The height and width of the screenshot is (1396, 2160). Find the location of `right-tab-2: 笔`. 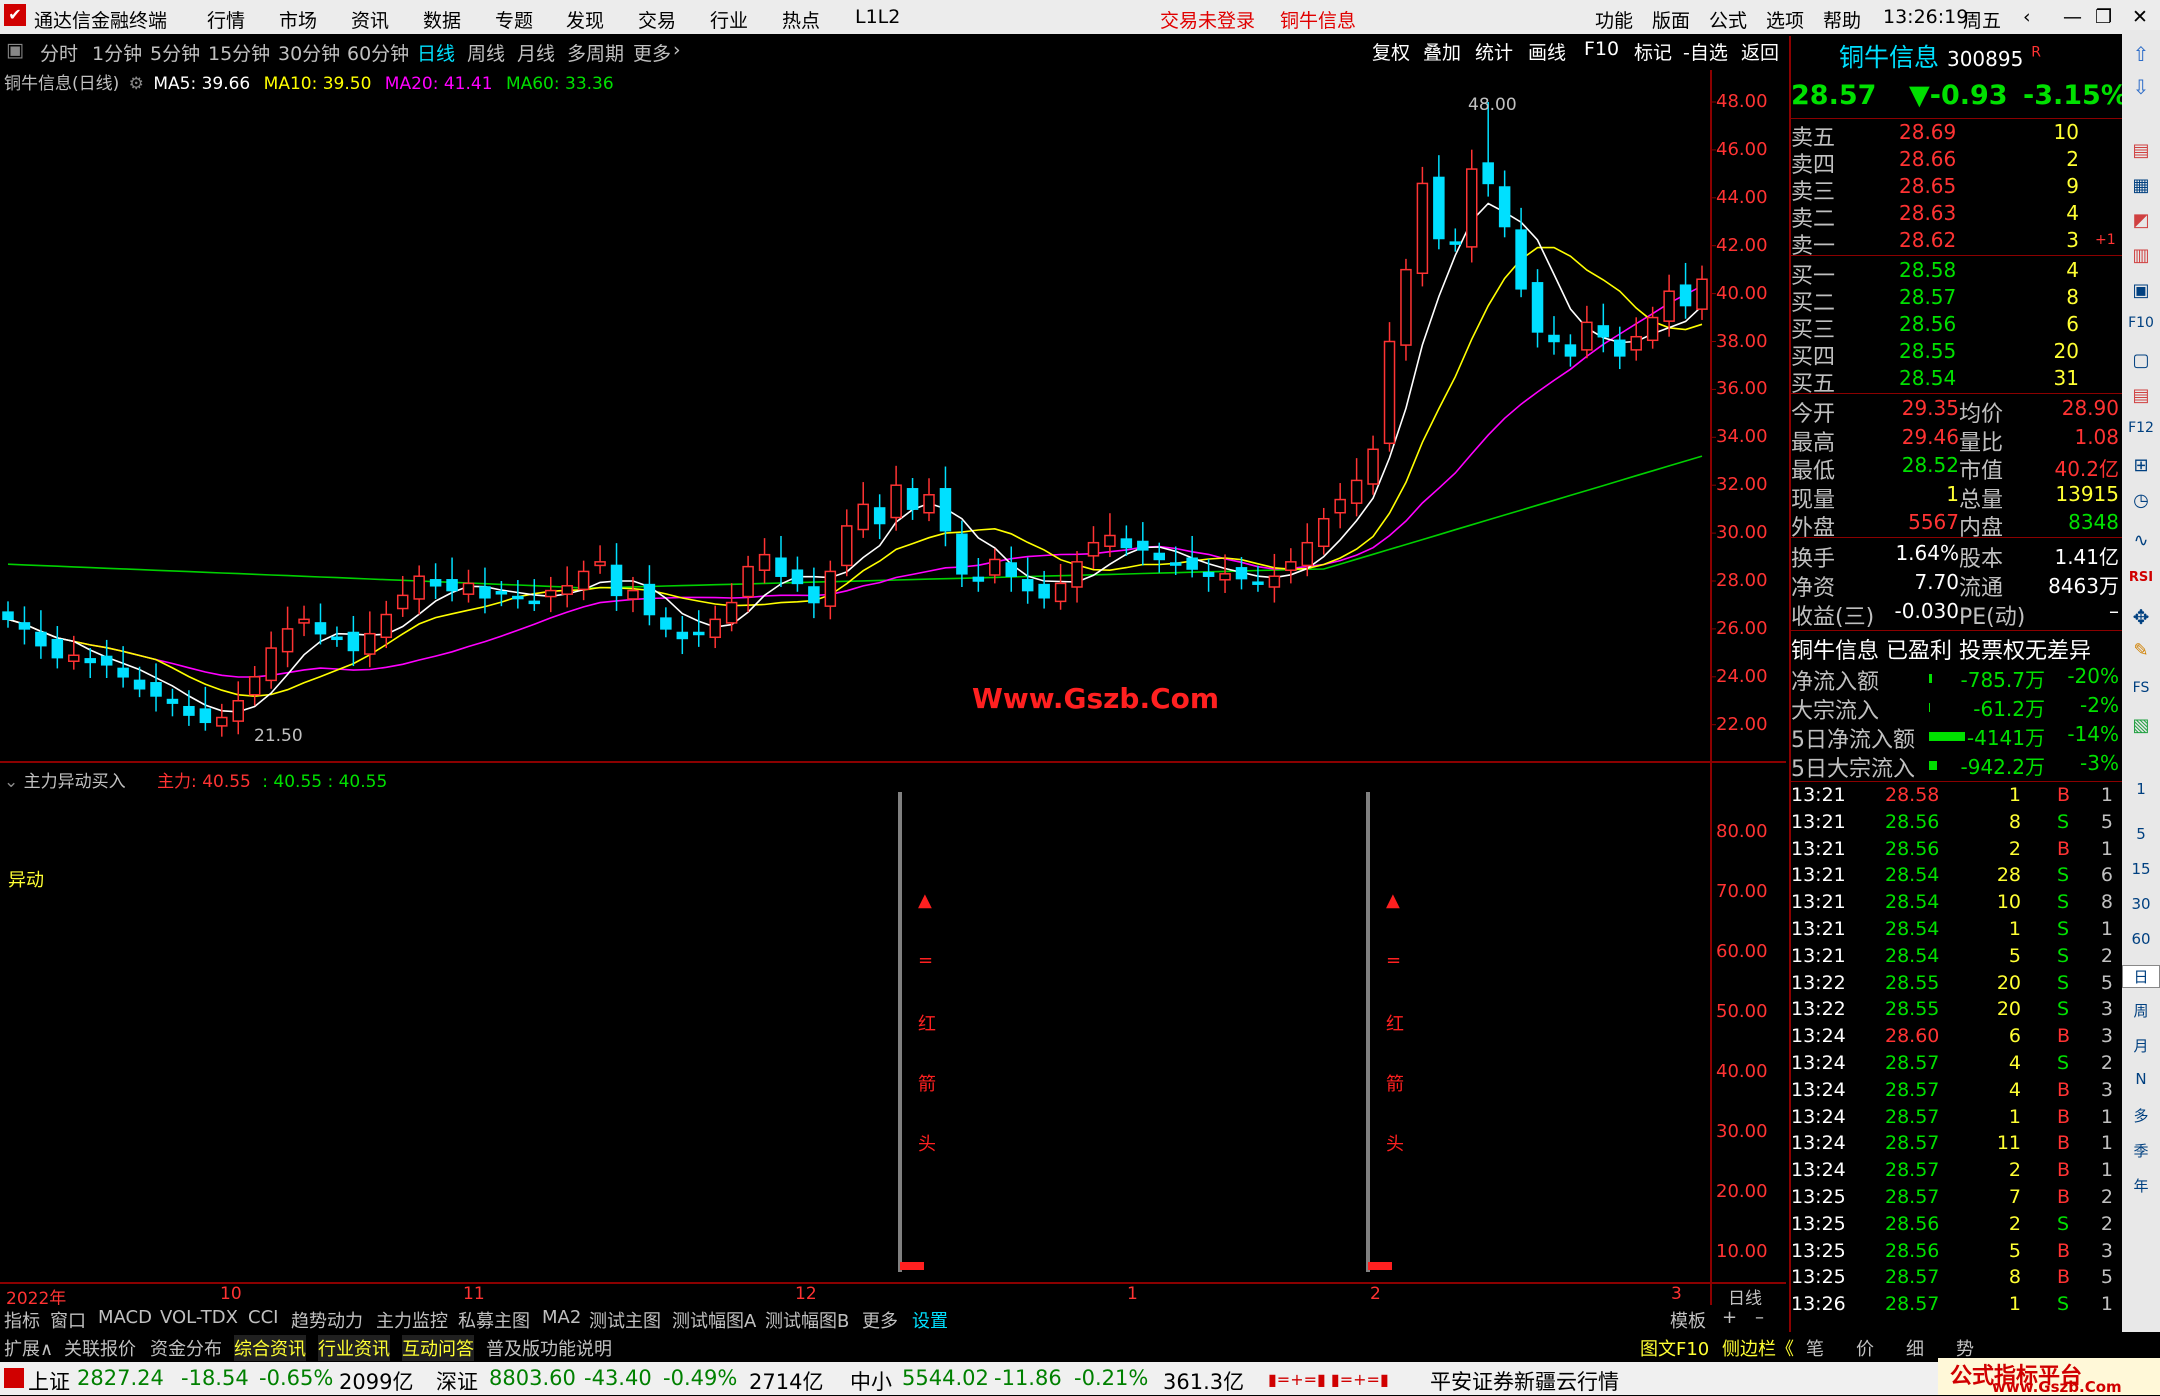

right-tab-2: 笔 is located at coordinates (1815, 1348).